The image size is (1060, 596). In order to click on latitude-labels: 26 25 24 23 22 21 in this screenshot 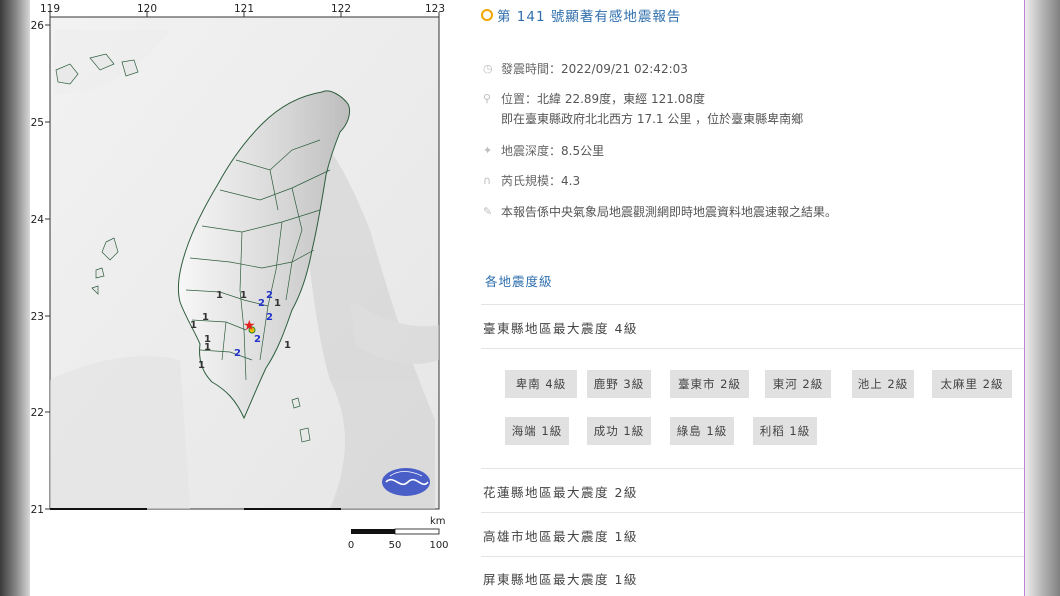, I will do `click(38, 268)`.